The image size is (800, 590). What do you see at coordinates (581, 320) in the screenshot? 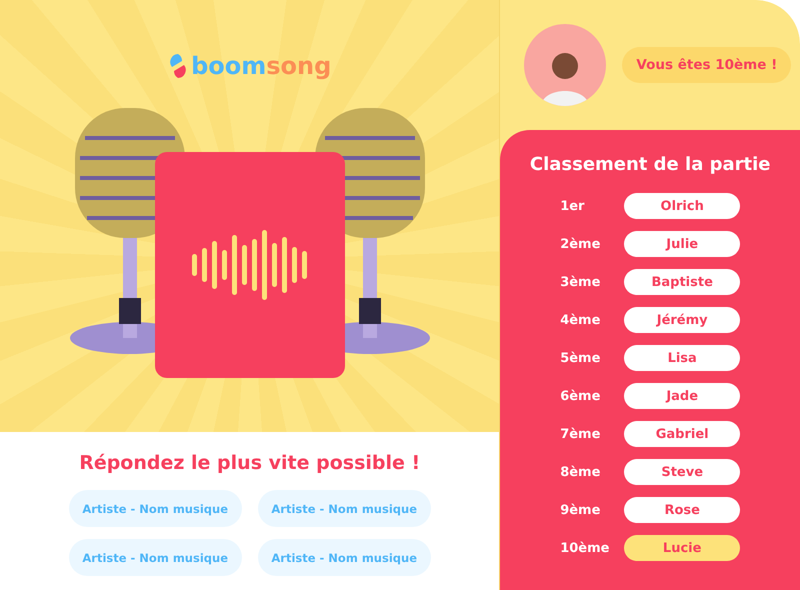
I see `rank-label: 4ème` at bounding box center [581, 320].